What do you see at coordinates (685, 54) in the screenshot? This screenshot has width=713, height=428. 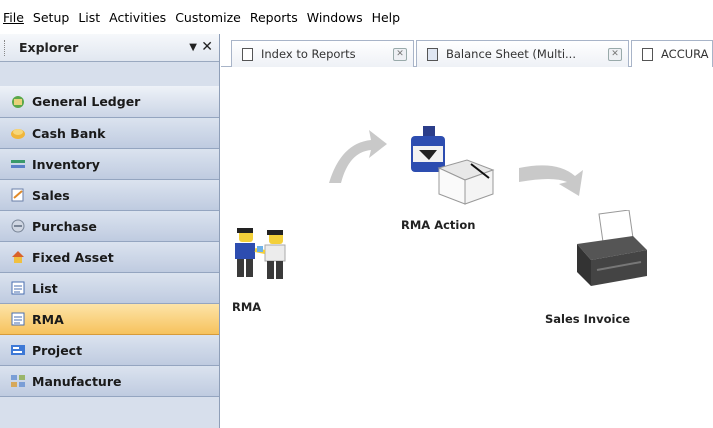 I see `tab-label: ACCURA` at bounding box center [685, 54].